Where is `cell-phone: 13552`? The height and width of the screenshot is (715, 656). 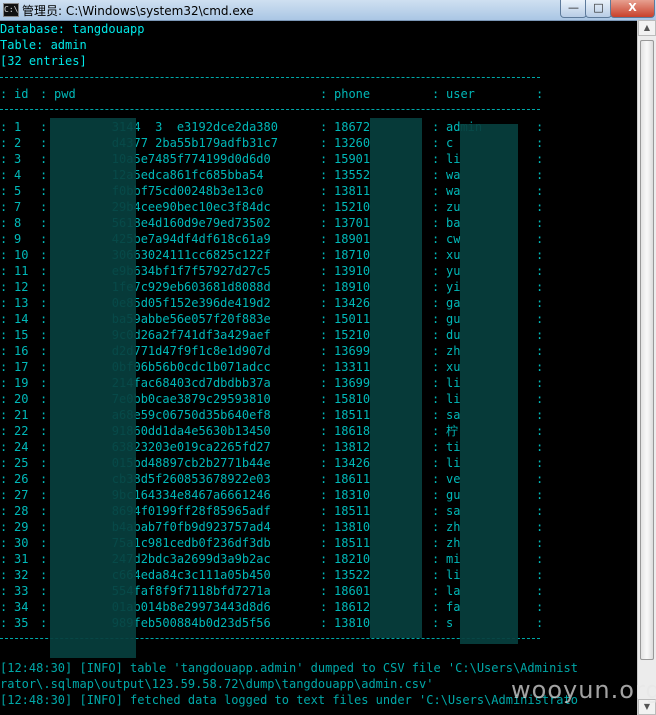
cell-phone: 13552 is located at coordinates (352, 175).